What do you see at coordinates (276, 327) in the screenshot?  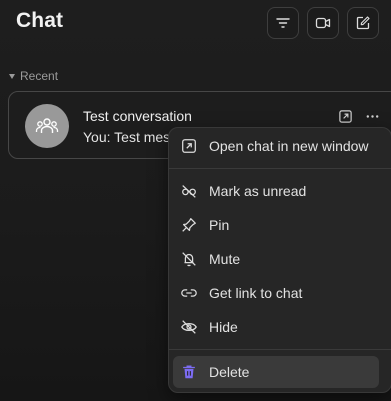 I see `menu-item-hide: Hide` at bounding box center [276, 327].